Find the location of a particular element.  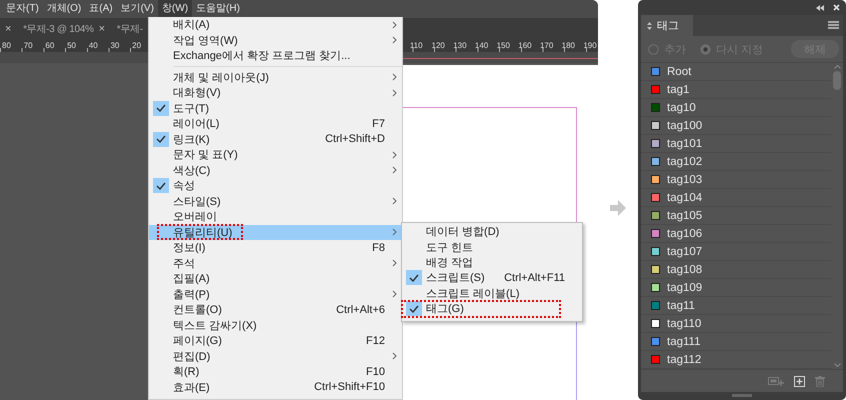

menu-item-label: 획(R) is located at coordinates (186, 372).